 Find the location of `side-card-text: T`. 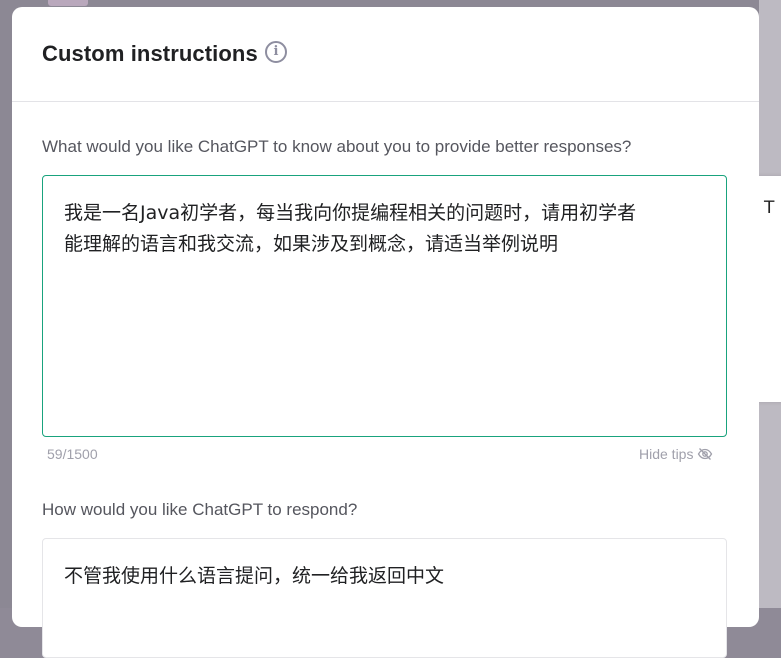

side-card-text: T is located at coordinates (769, 208).